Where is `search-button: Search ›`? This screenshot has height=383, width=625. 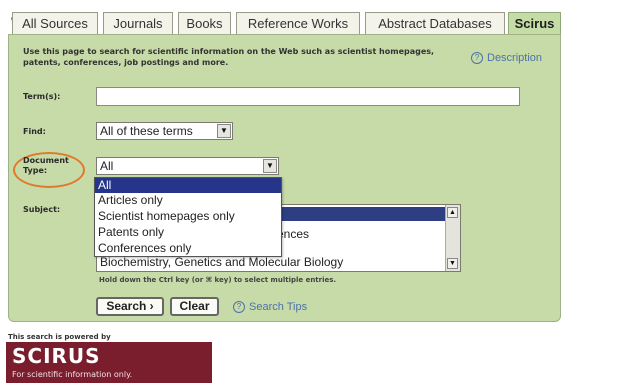
search-button: Search › is located at coordinates (130, 306).